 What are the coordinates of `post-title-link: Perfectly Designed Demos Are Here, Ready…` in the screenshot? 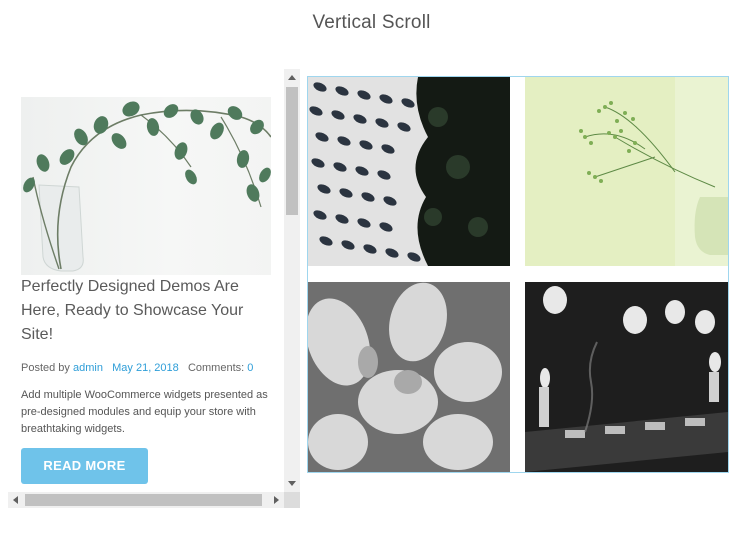 It's located at (146, 311).